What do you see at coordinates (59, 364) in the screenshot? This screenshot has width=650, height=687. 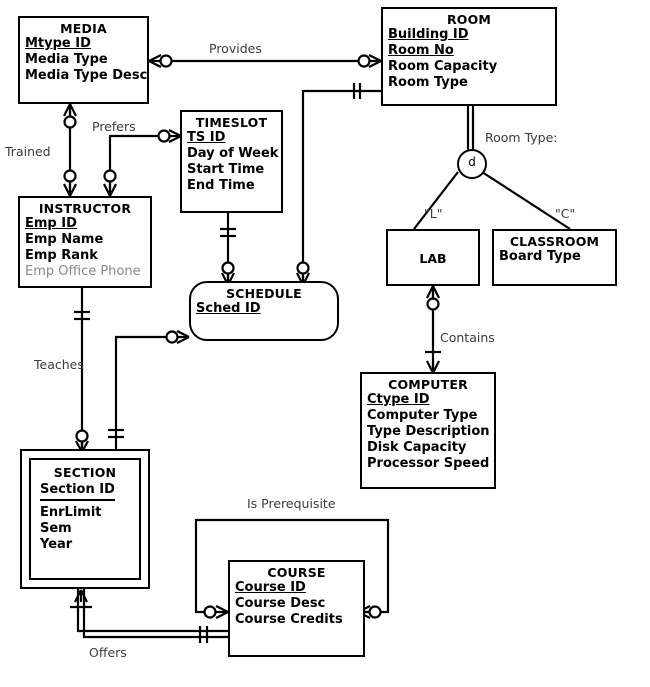 I see `label-teaches: Teaches` at bounding box center [59, 364].